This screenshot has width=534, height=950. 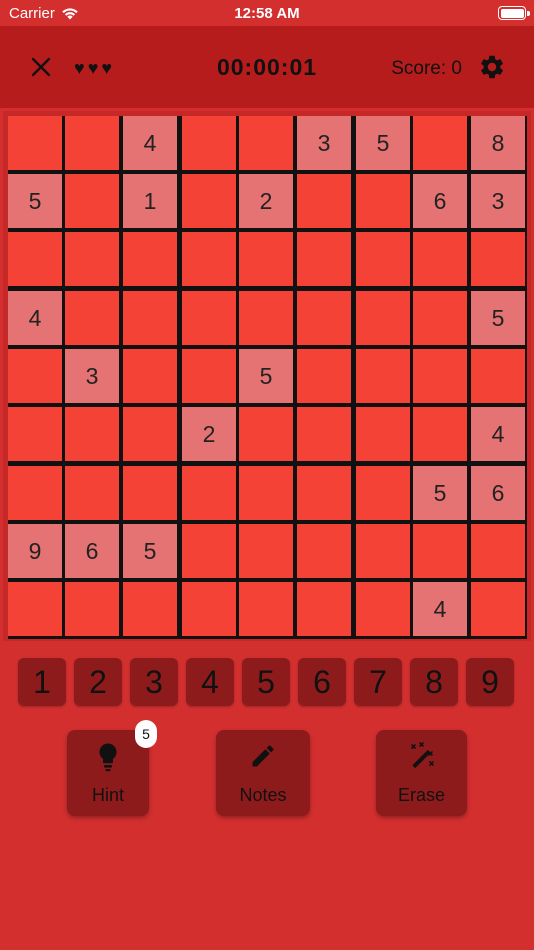 What do you see at coordinates (150, 201) in the screenshot?
I see `sudoku-cell: 1` at bounding box center [150, 201].